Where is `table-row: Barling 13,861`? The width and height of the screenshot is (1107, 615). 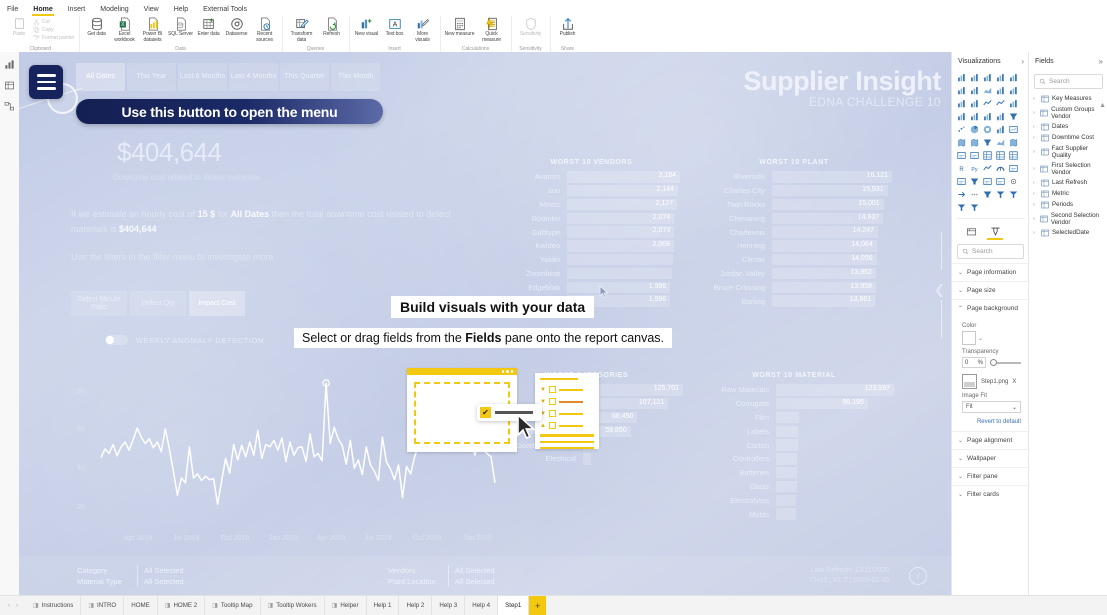
table-row: Barling 13,861 is located at coordinates (794, 301).